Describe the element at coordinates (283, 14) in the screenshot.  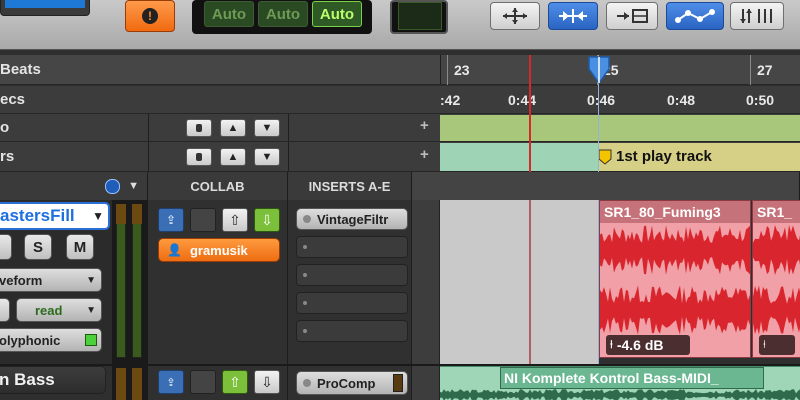
I see `auto-mode-button-2: Auto` at that location.